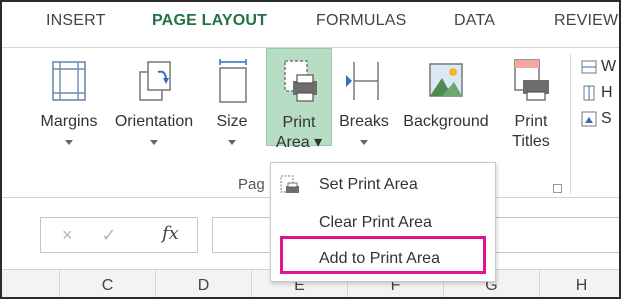 The width and height of the screenshot is (621, 299). Describe the element at coordinates (598, 67) in the screenshot. I see `width-option: W` at that location.